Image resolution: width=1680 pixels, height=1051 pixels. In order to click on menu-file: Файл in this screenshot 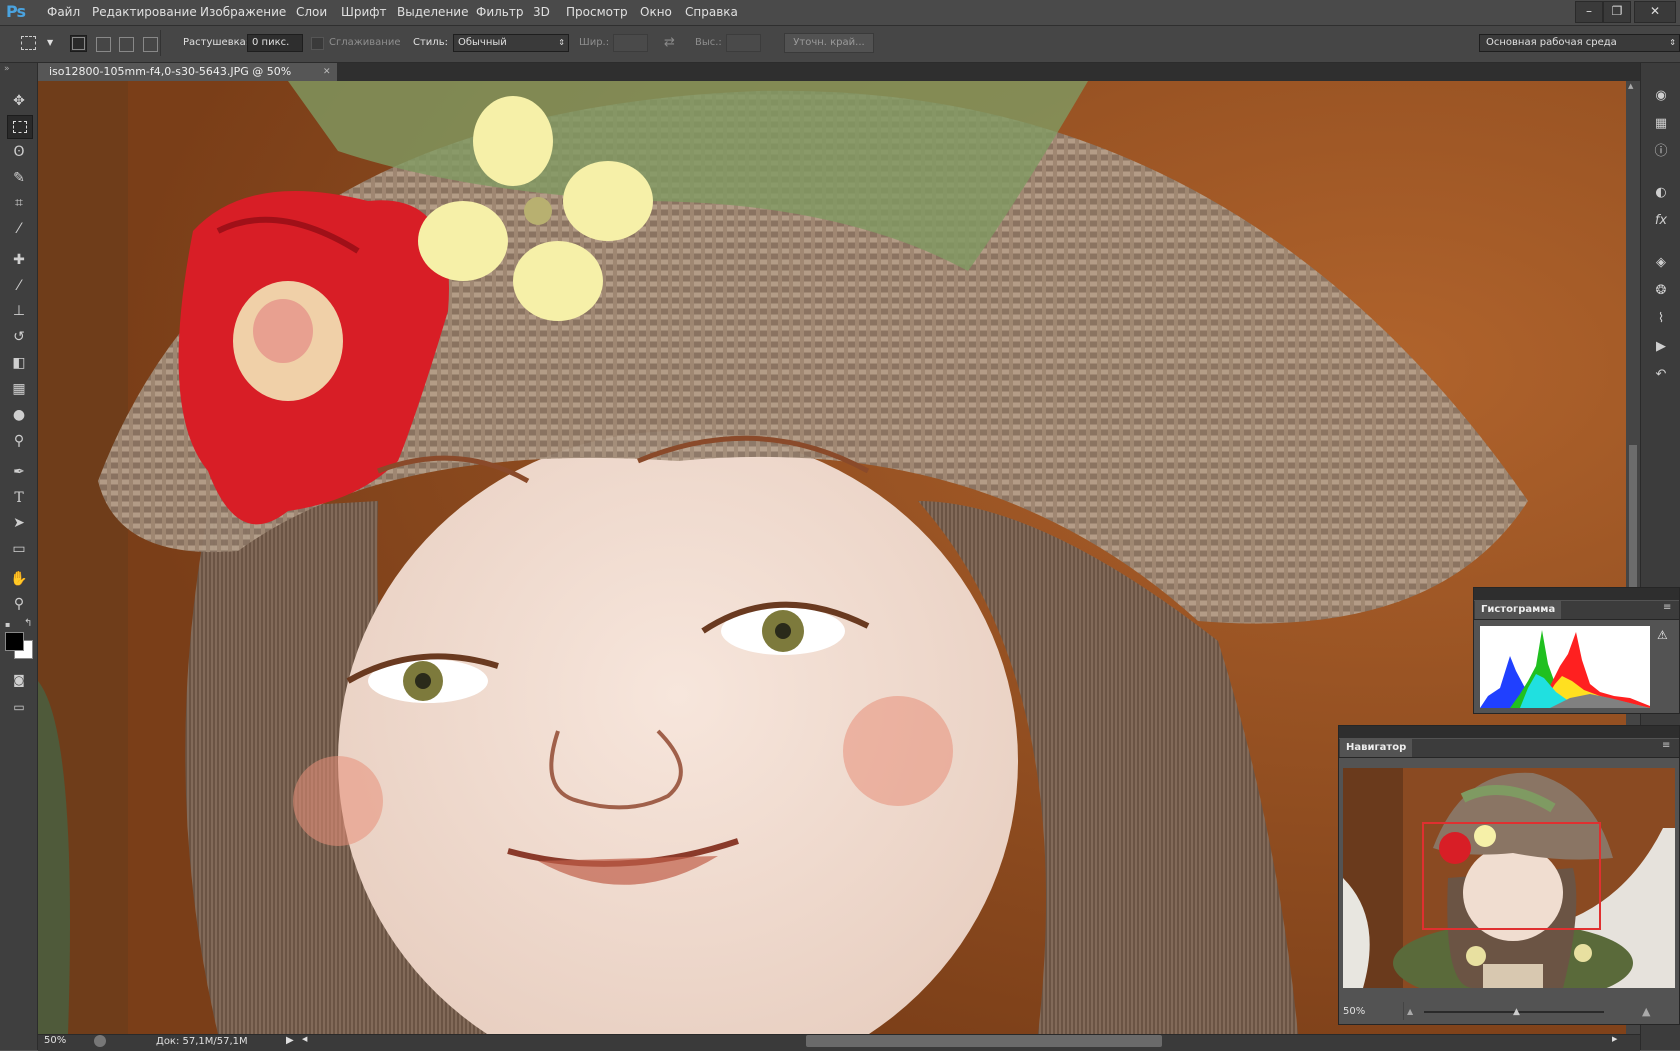, I will do `click(63, 12)`.